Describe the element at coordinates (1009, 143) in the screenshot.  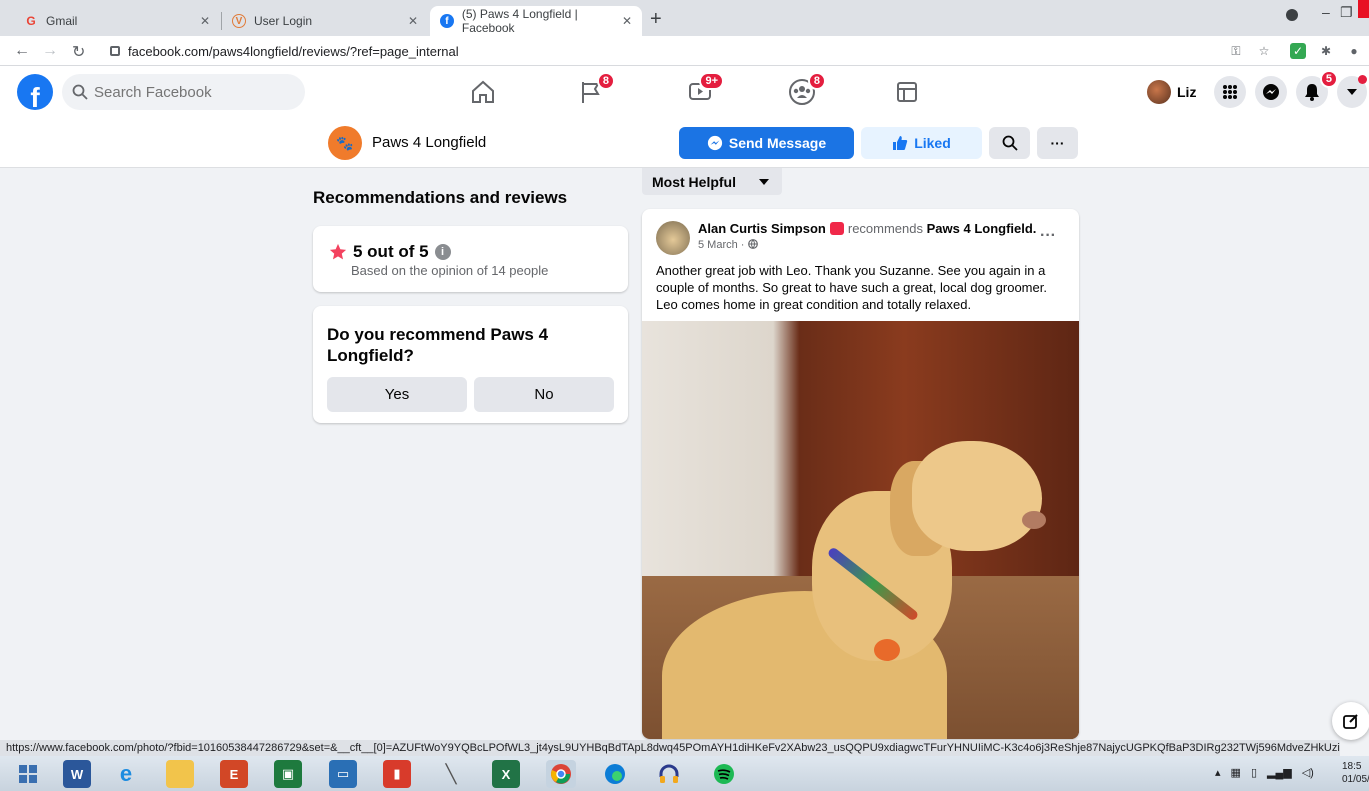
I see `page-search-button` at that location.